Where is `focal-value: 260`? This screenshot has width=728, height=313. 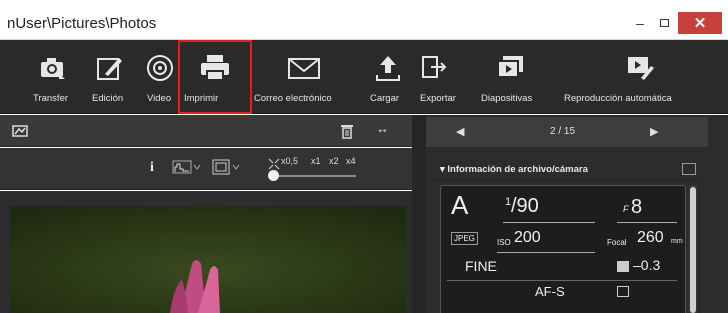 focal-value: 260 is located at coordinates (650, 237).